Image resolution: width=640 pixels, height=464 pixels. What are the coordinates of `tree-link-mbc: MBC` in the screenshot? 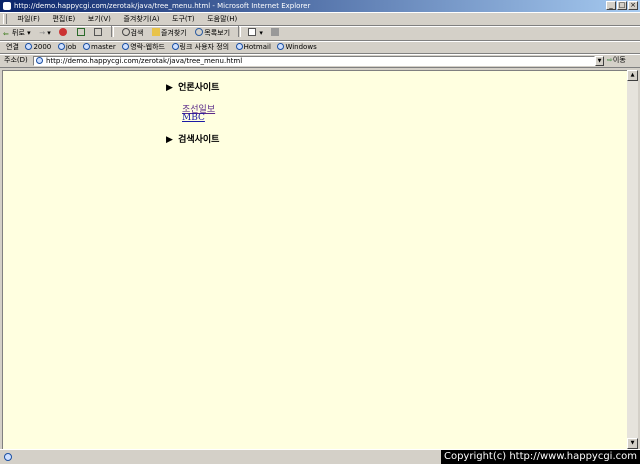 It's located at (193, 118).